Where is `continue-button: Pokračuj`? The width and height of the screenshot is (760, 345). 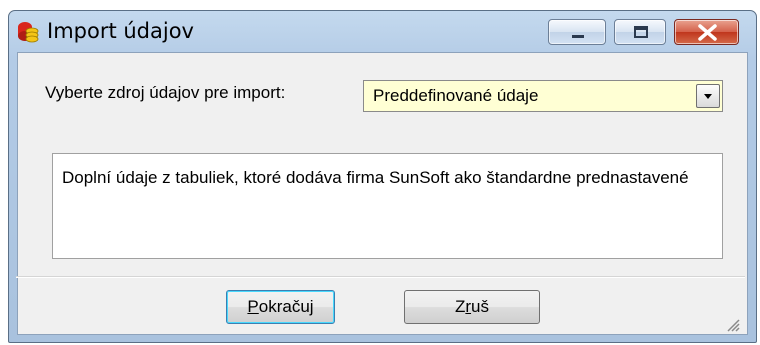
continue-button: Pokračuj is located at coordinates (280, 307).